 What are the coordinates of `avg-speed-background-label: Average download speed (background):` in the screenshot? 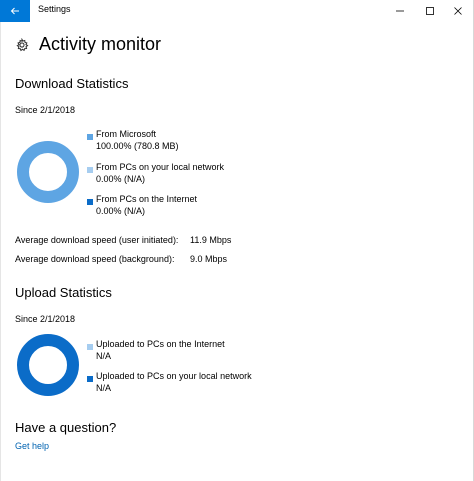 It's located at (95, 259).